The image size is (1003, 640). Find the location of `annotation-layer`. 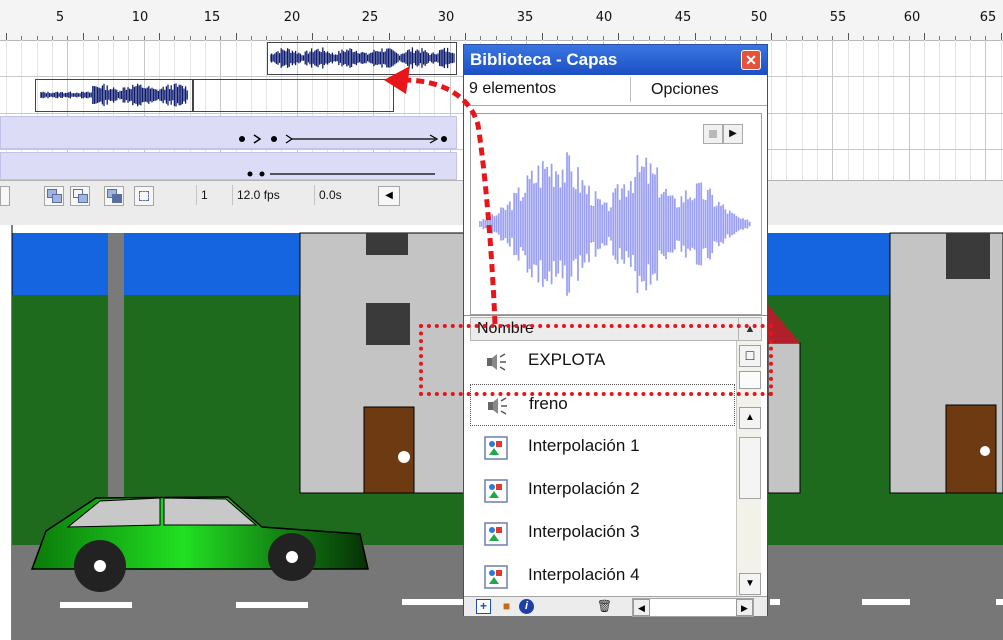

annotation-layer is located at coordinates (441, 195).